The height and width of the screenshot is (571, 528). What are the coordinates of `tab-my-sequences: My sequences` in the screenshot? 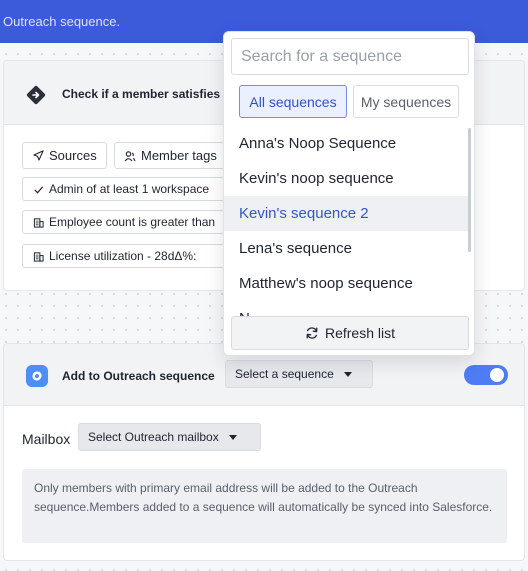 It's located at (406, 101).